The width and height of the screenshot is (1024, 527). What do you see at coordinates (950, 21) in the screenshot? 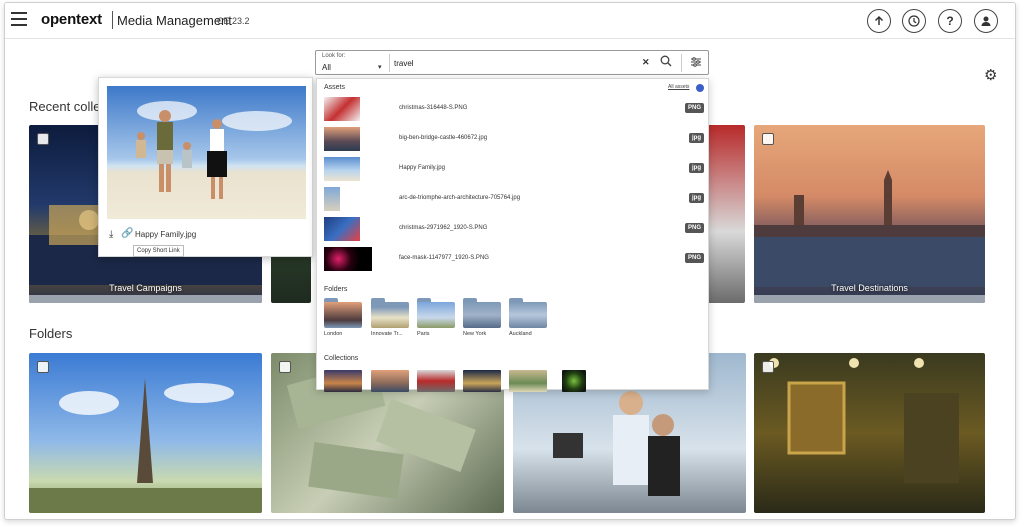
I see `help-icon: ?` at bounding box center [950, 21].